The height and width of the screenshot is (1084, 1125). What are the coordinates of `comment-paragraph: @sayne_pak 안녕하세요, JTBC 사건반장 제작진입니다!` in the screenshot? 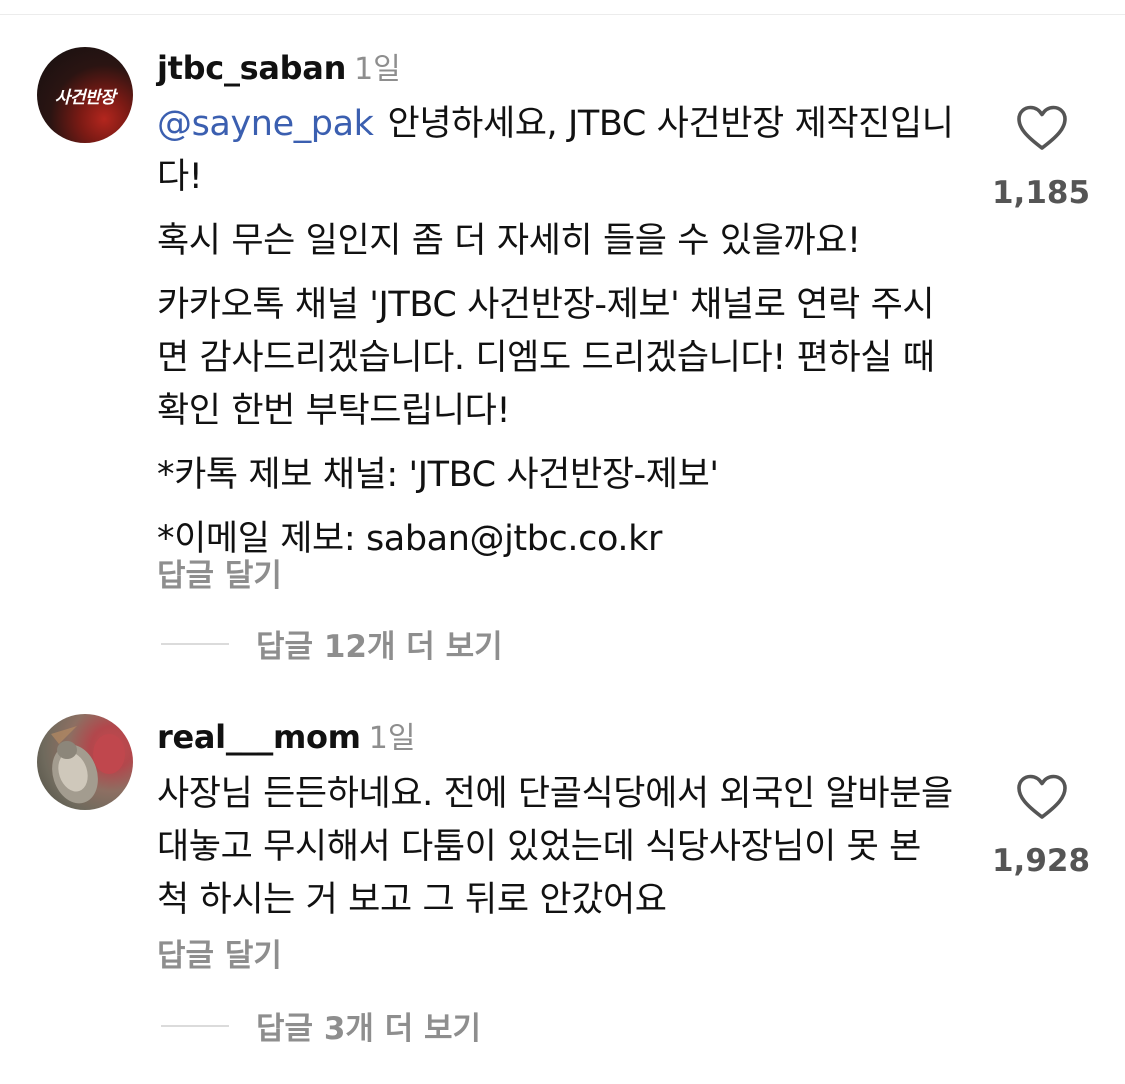 It's located at (557, 151).